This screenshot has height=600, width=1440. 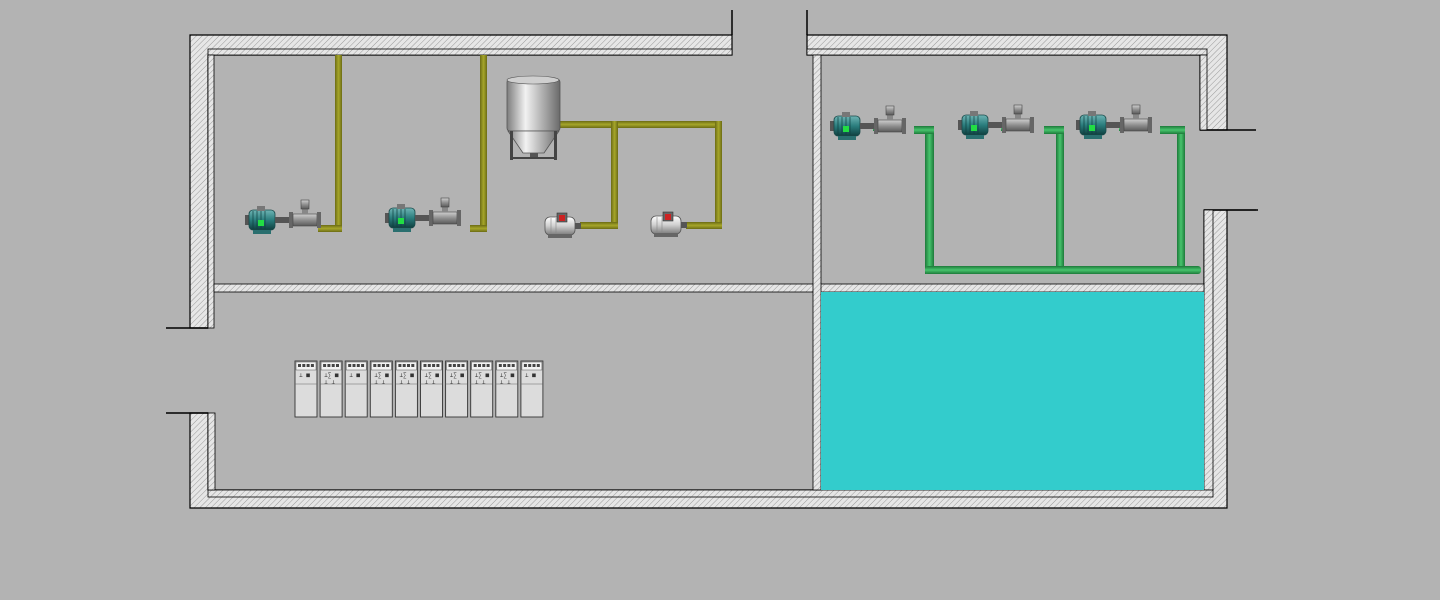 What do you see at coordinates (1012, 391) in the screenshot?
I see `water-tank` at bounding box center [1012, 391].